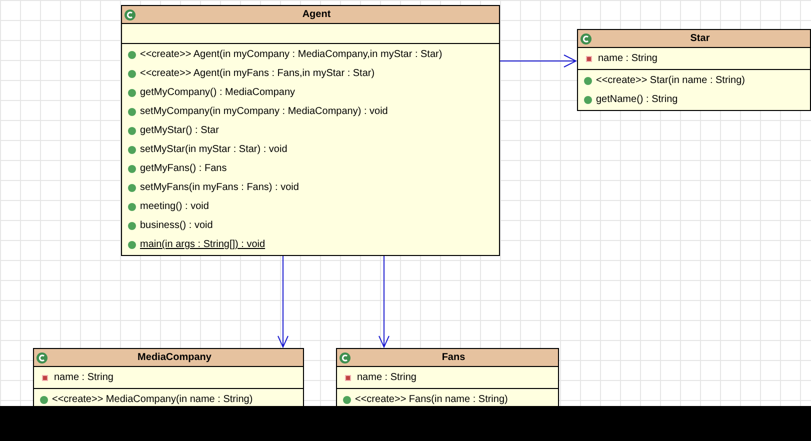  What do you see at coordinates (670, 81) in the screenshot?
I see `method-text: <<create>> Star(in name : String)` at bounding box center [670, 81].